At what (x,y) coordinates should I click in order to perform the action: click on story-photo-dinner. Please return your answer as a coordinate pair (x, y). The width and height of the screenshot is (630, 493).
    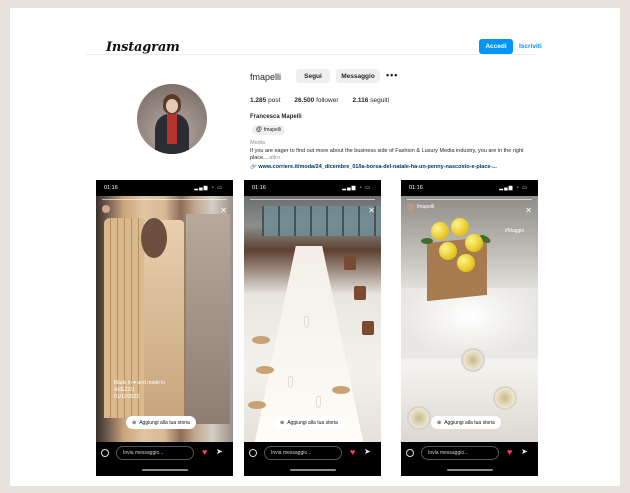
    Looking at the image, I should click on (312, 319).